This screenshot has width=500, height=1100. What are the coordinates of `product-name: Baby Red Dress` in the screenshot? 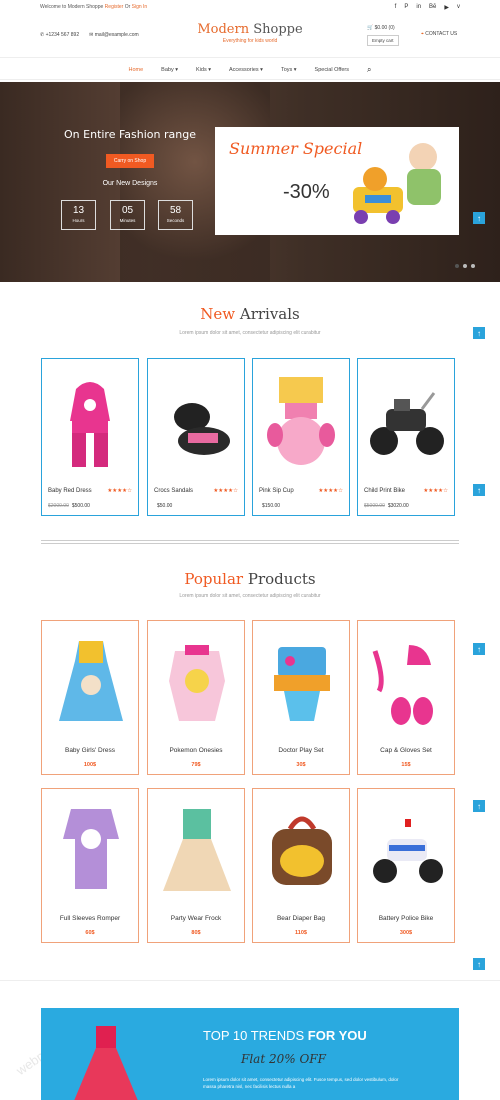 It's located at (70, 491).